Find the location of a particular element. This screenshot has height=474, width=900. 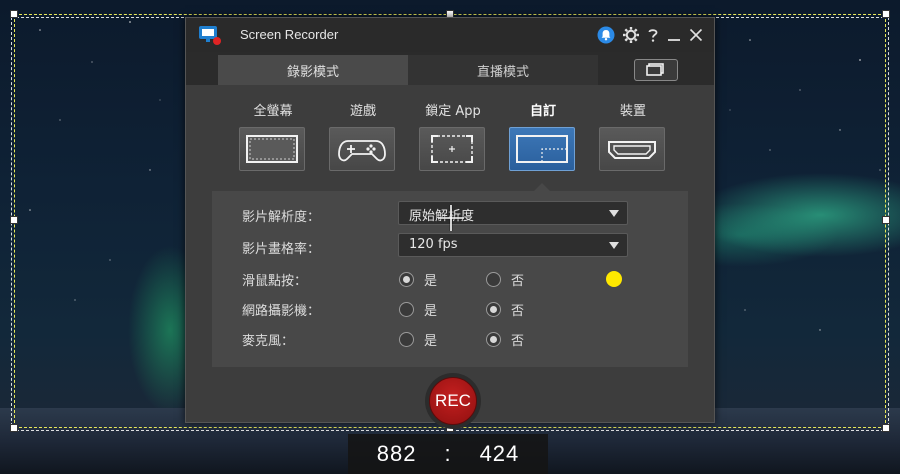

app-title: Screen Recorder is located at coordinates (289, 34).